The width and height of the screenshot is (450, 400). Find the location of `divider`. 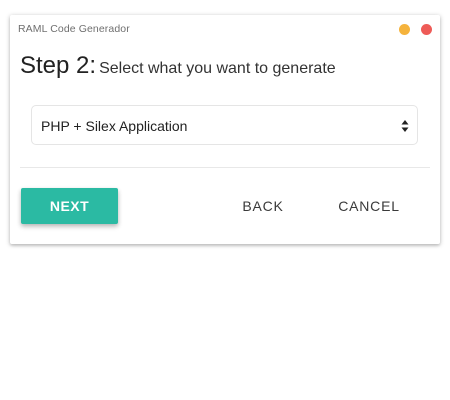

divider is located at coordinates (225, 167).